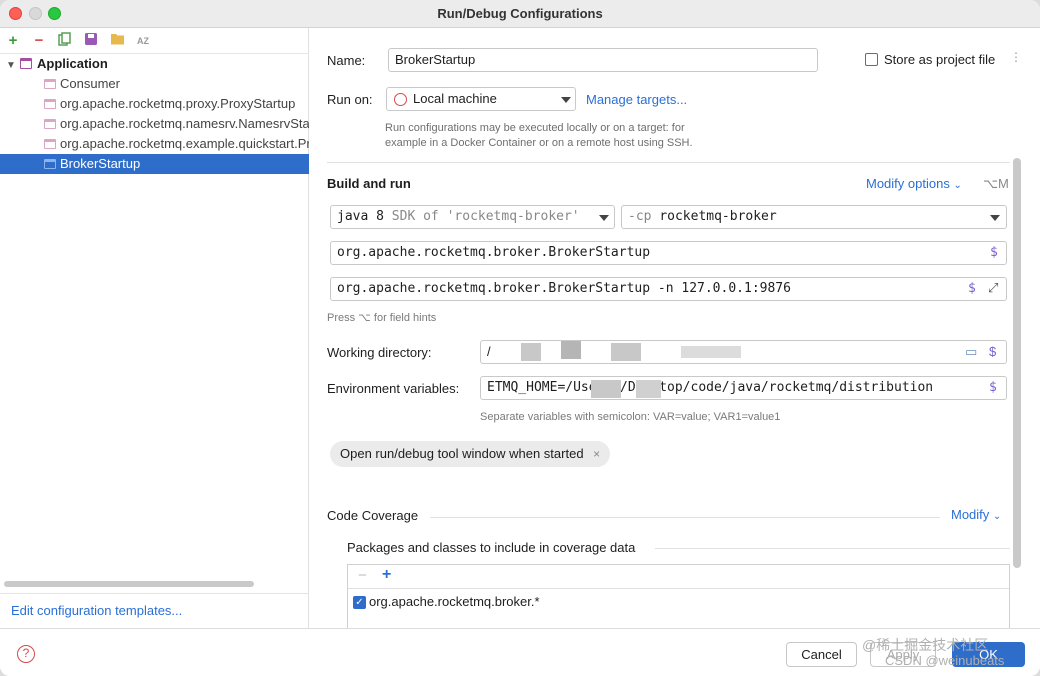 This screenshot has height=676, width=1040. I want to click on folder-icon, so click(117, 41).